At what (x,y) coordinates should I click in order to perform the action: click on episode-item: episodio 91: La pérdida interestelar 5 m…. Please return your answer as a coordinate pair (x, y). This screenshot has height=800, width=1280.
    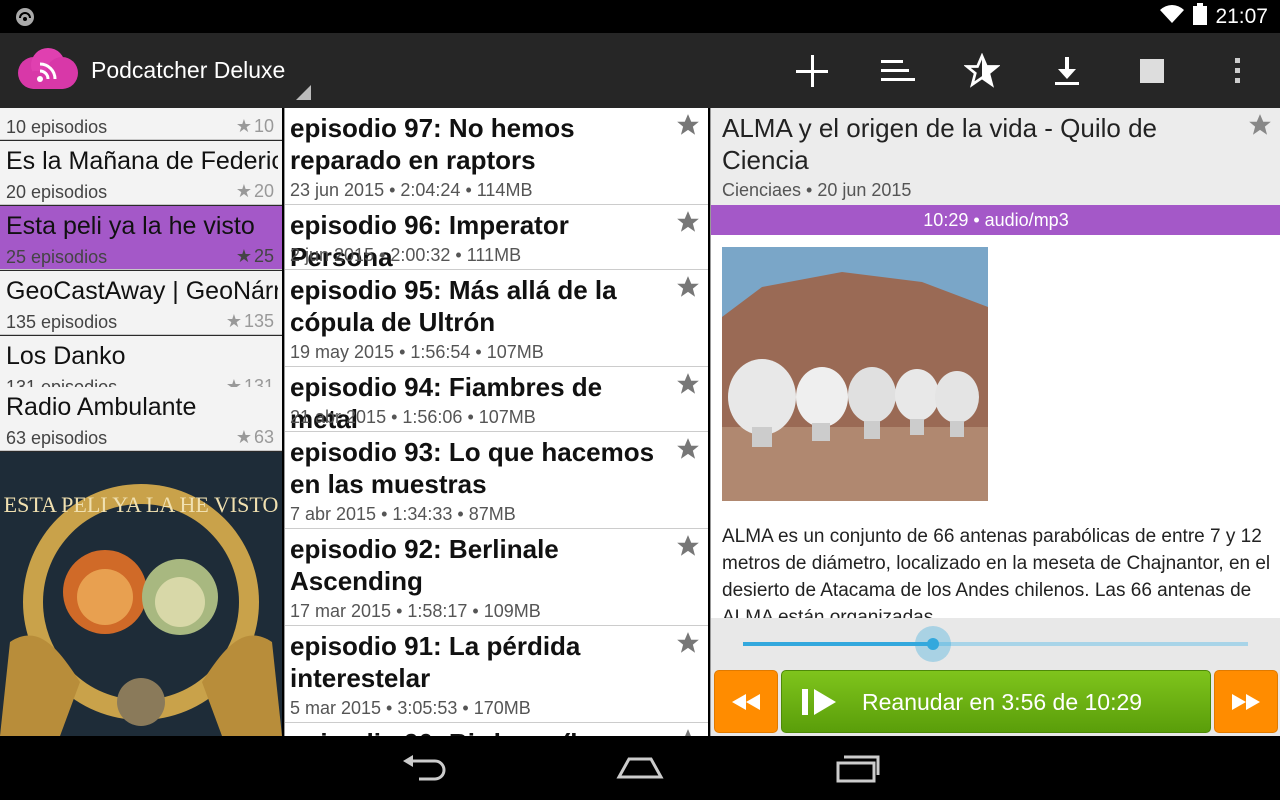
    Looking at the image, I should click on (496, 674).